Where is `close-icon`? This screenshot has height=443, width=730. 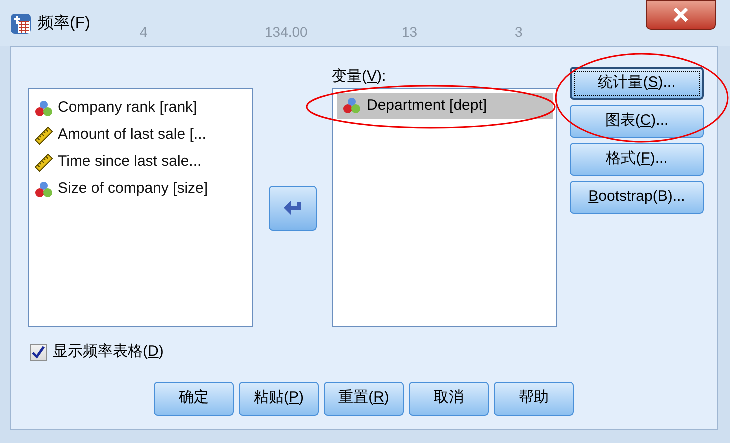 close-icon is located at coordinates (681, 15).